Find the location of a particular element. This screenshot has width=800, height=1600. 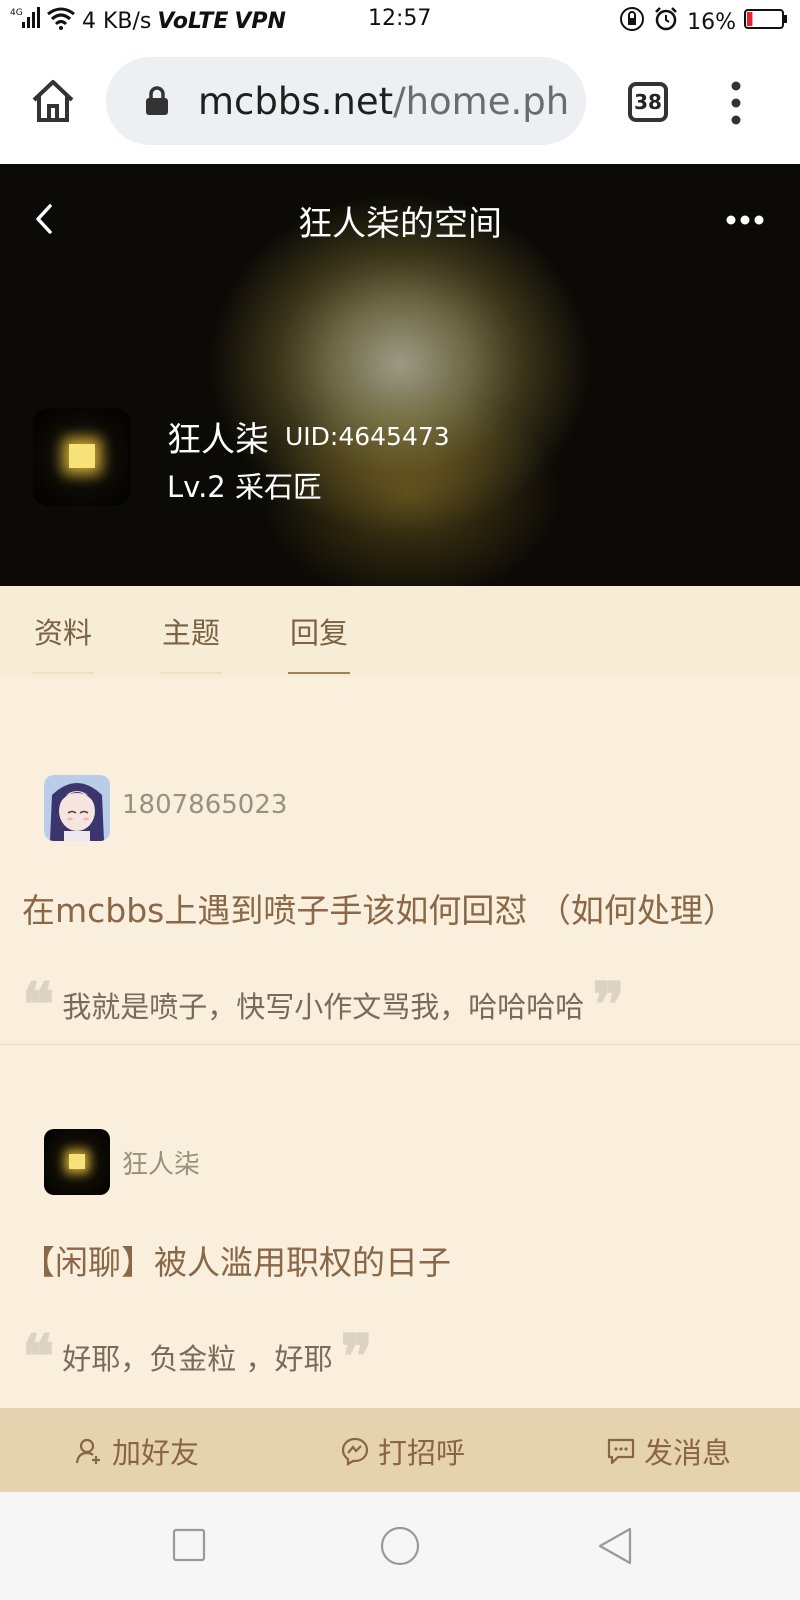

add-user-icon is located at coordinates (87, 1451).